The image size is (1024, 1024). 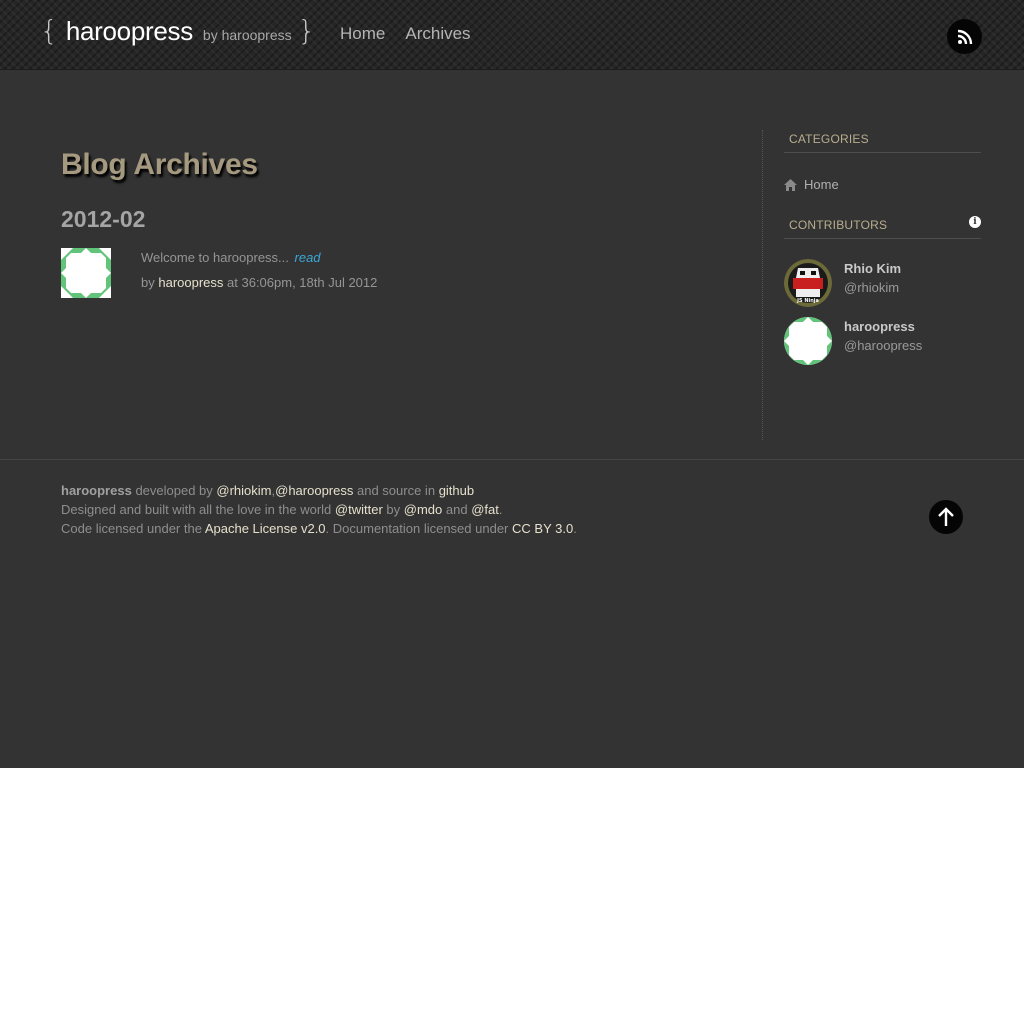 I want to click on back-to-top-button, so click(x=946, y=517).